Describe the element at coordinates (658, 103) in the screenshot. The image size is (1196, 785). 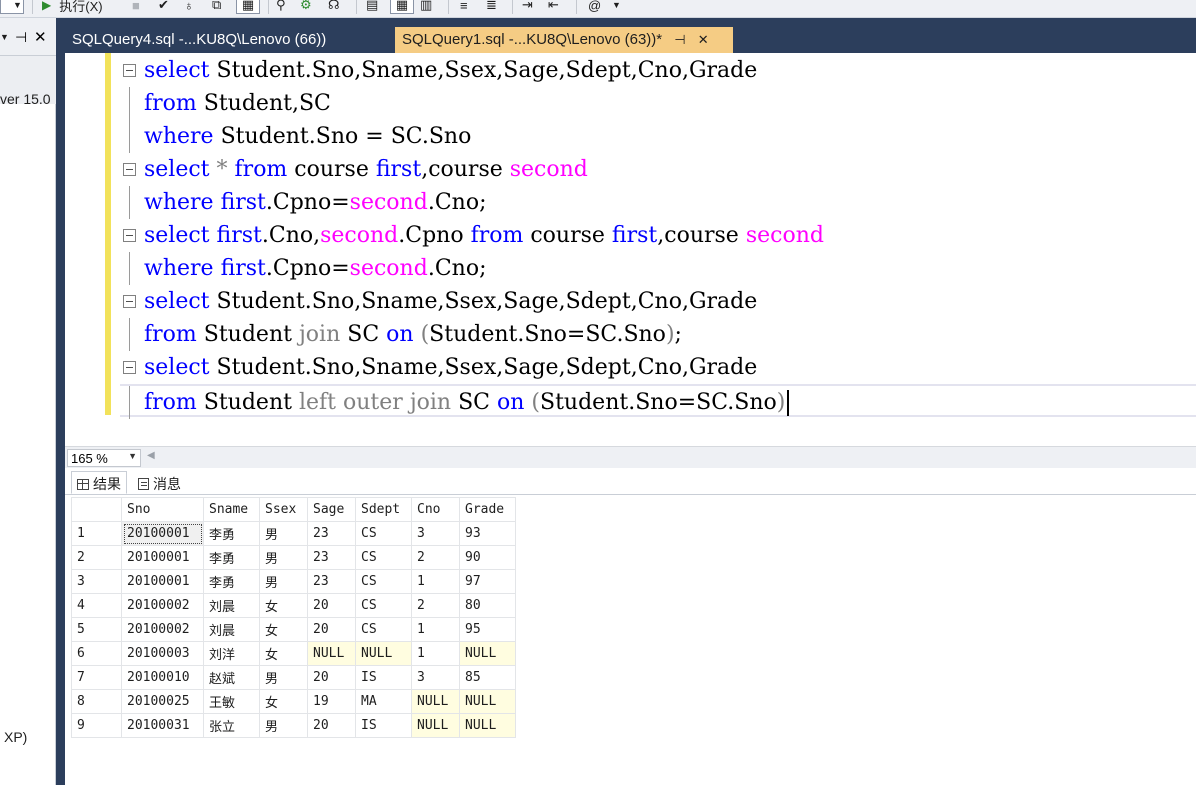
I see `code-line: from Student,SC` at that location.